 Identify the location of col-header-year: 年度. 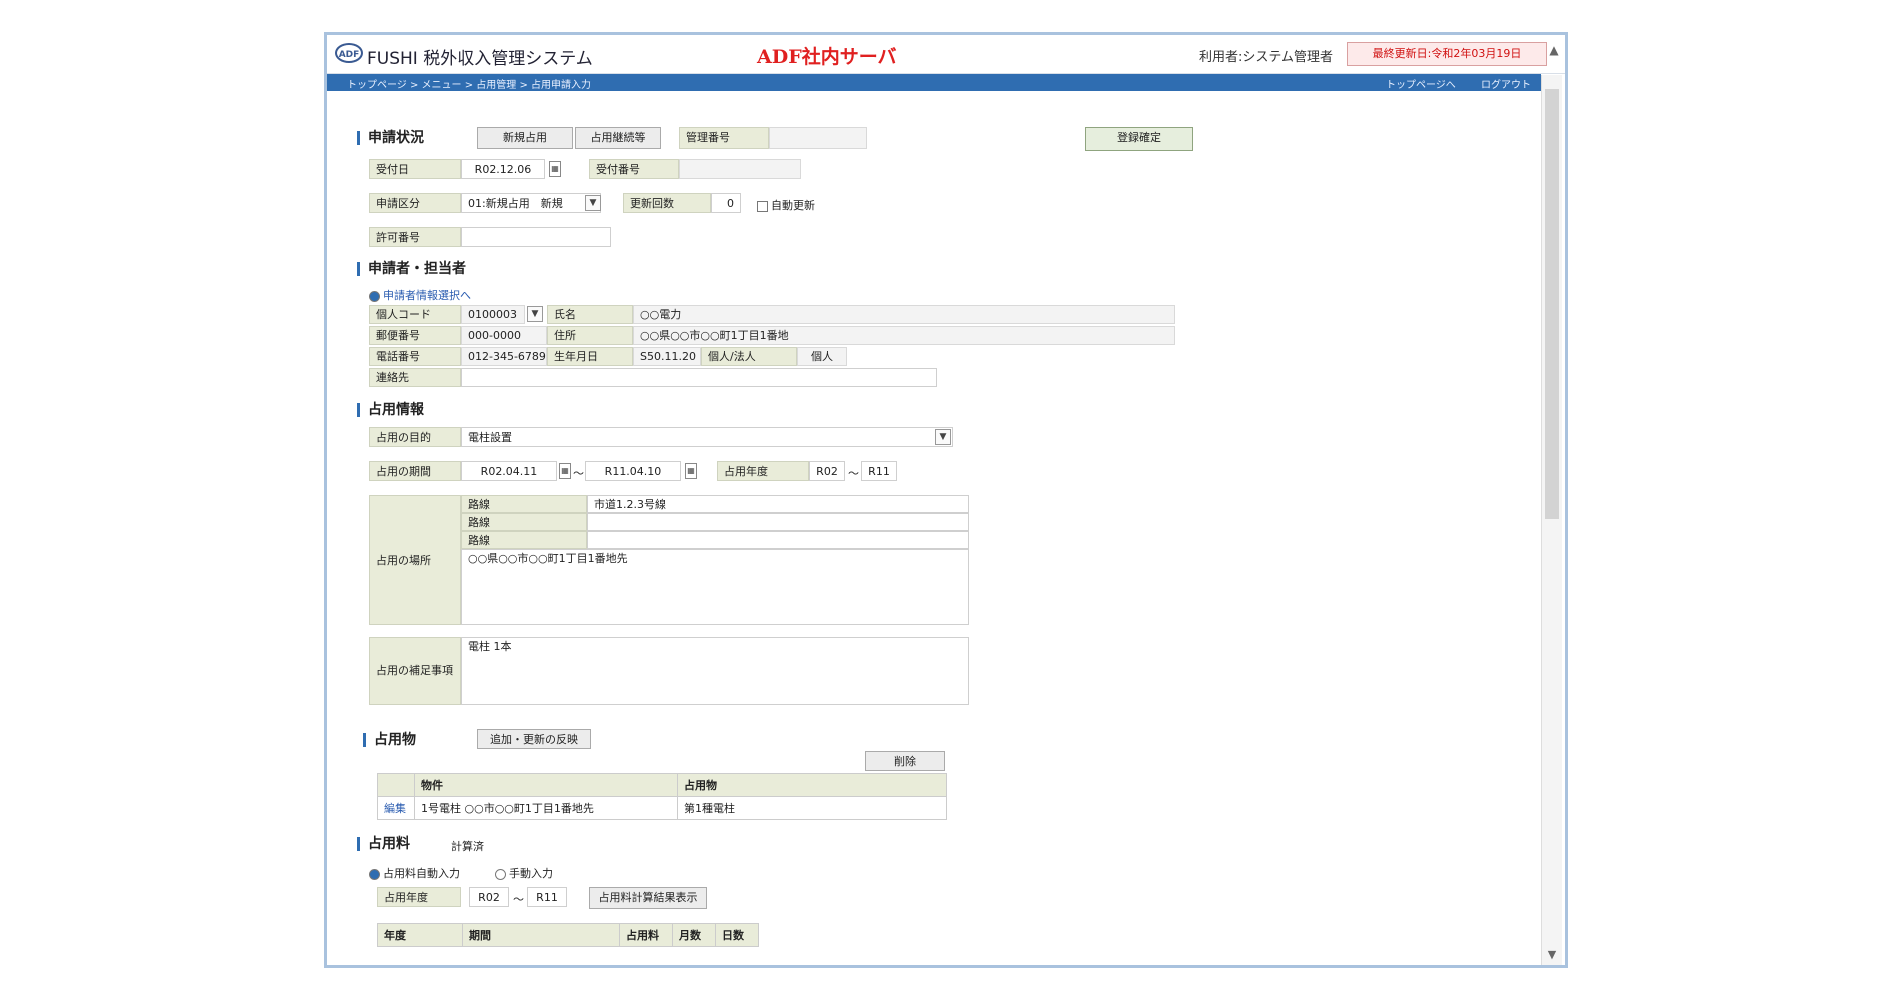
(420, 935).